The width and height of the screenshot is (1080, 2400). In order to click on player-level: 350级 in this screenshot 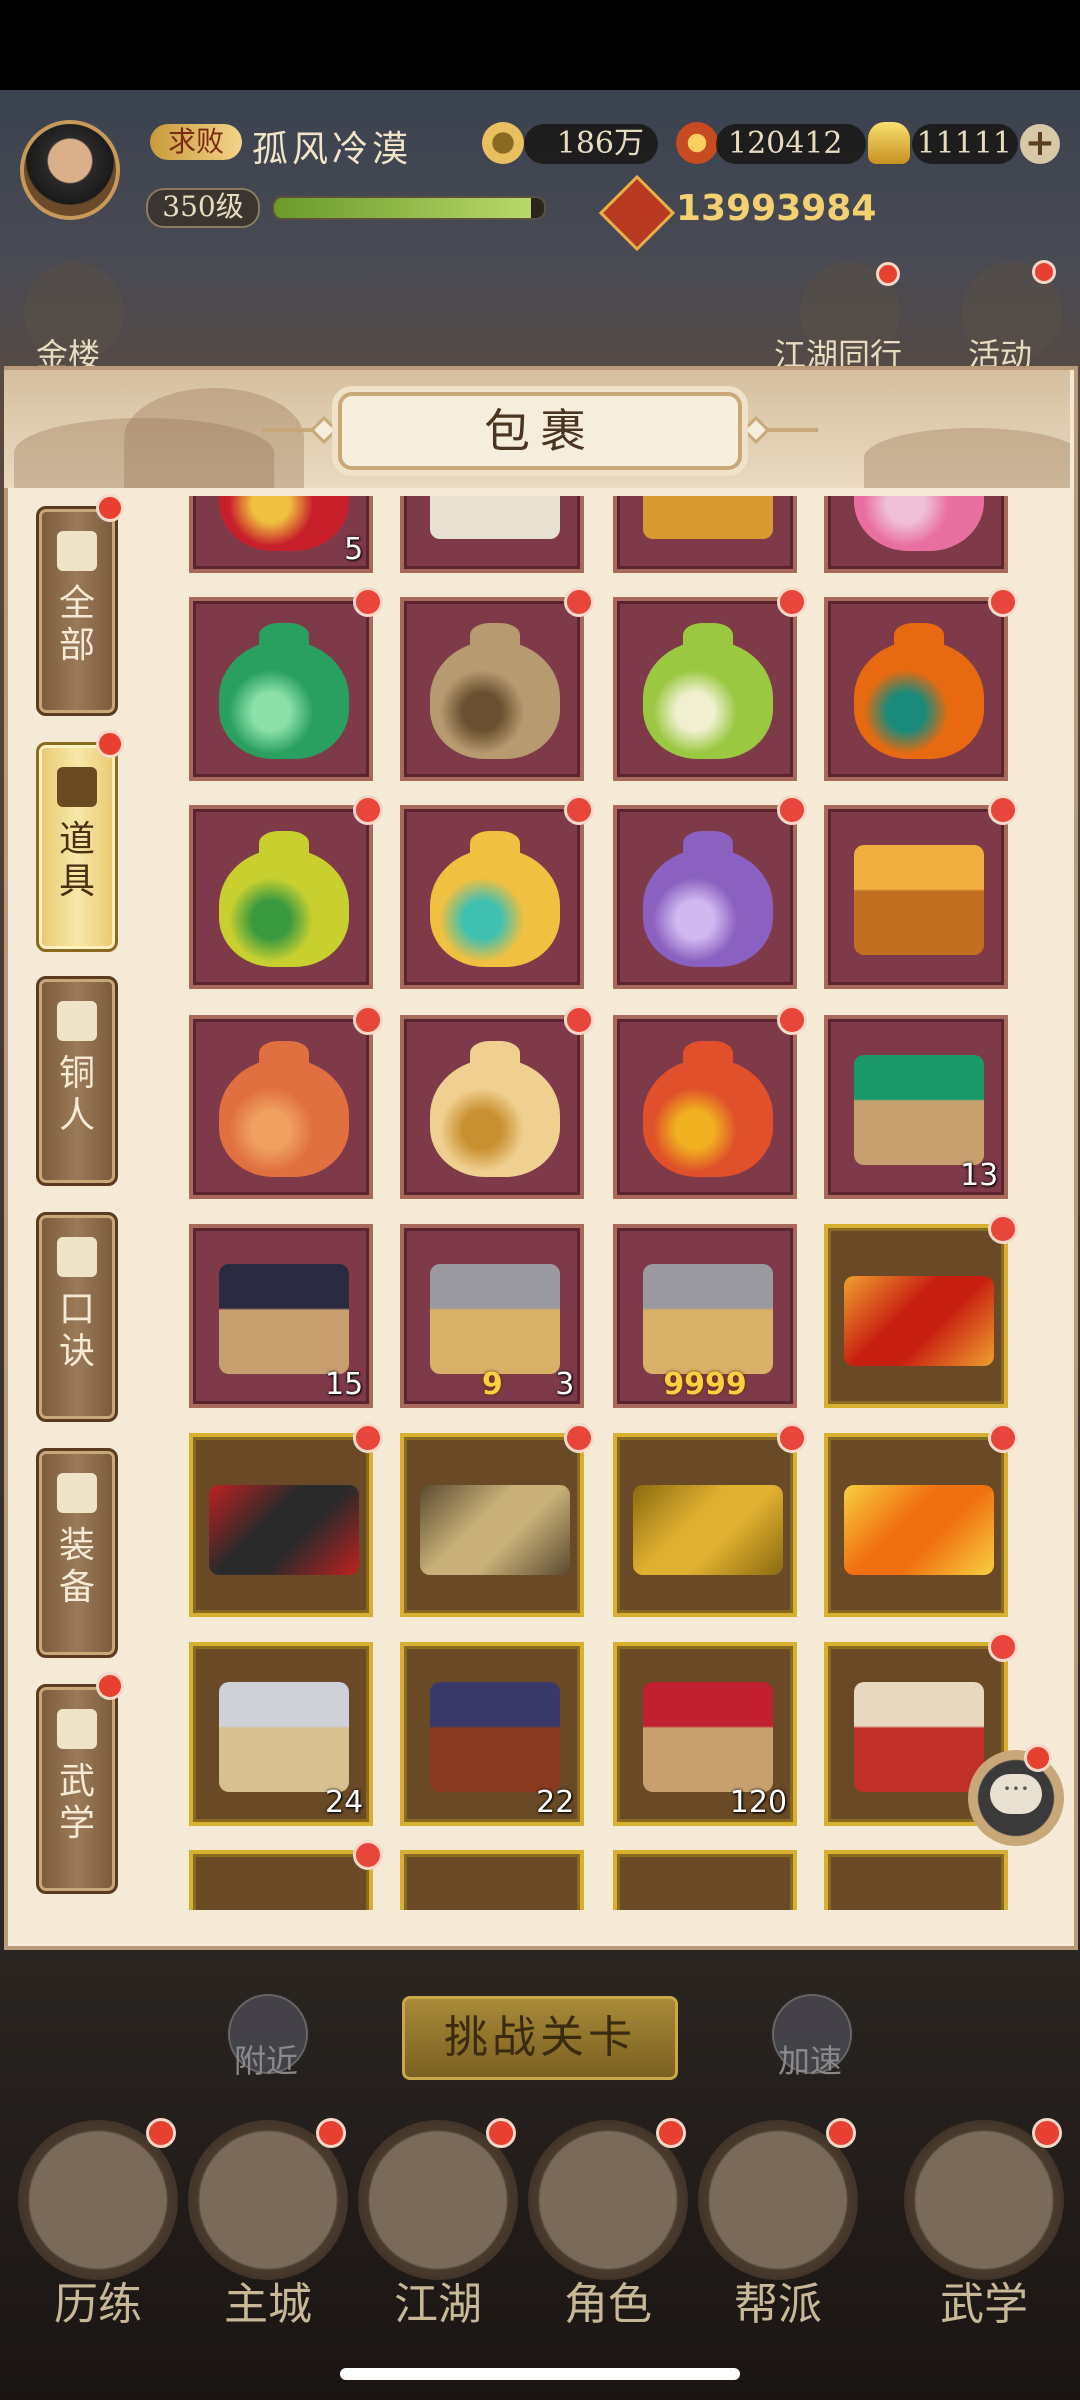, I will do `click(203, 208)`.